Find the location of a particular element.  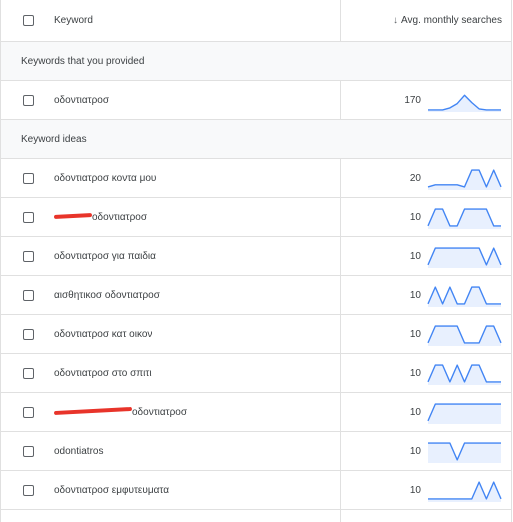

keyword-label: οδοντιατροσ για παιδια is located at coordinates (105, 256).